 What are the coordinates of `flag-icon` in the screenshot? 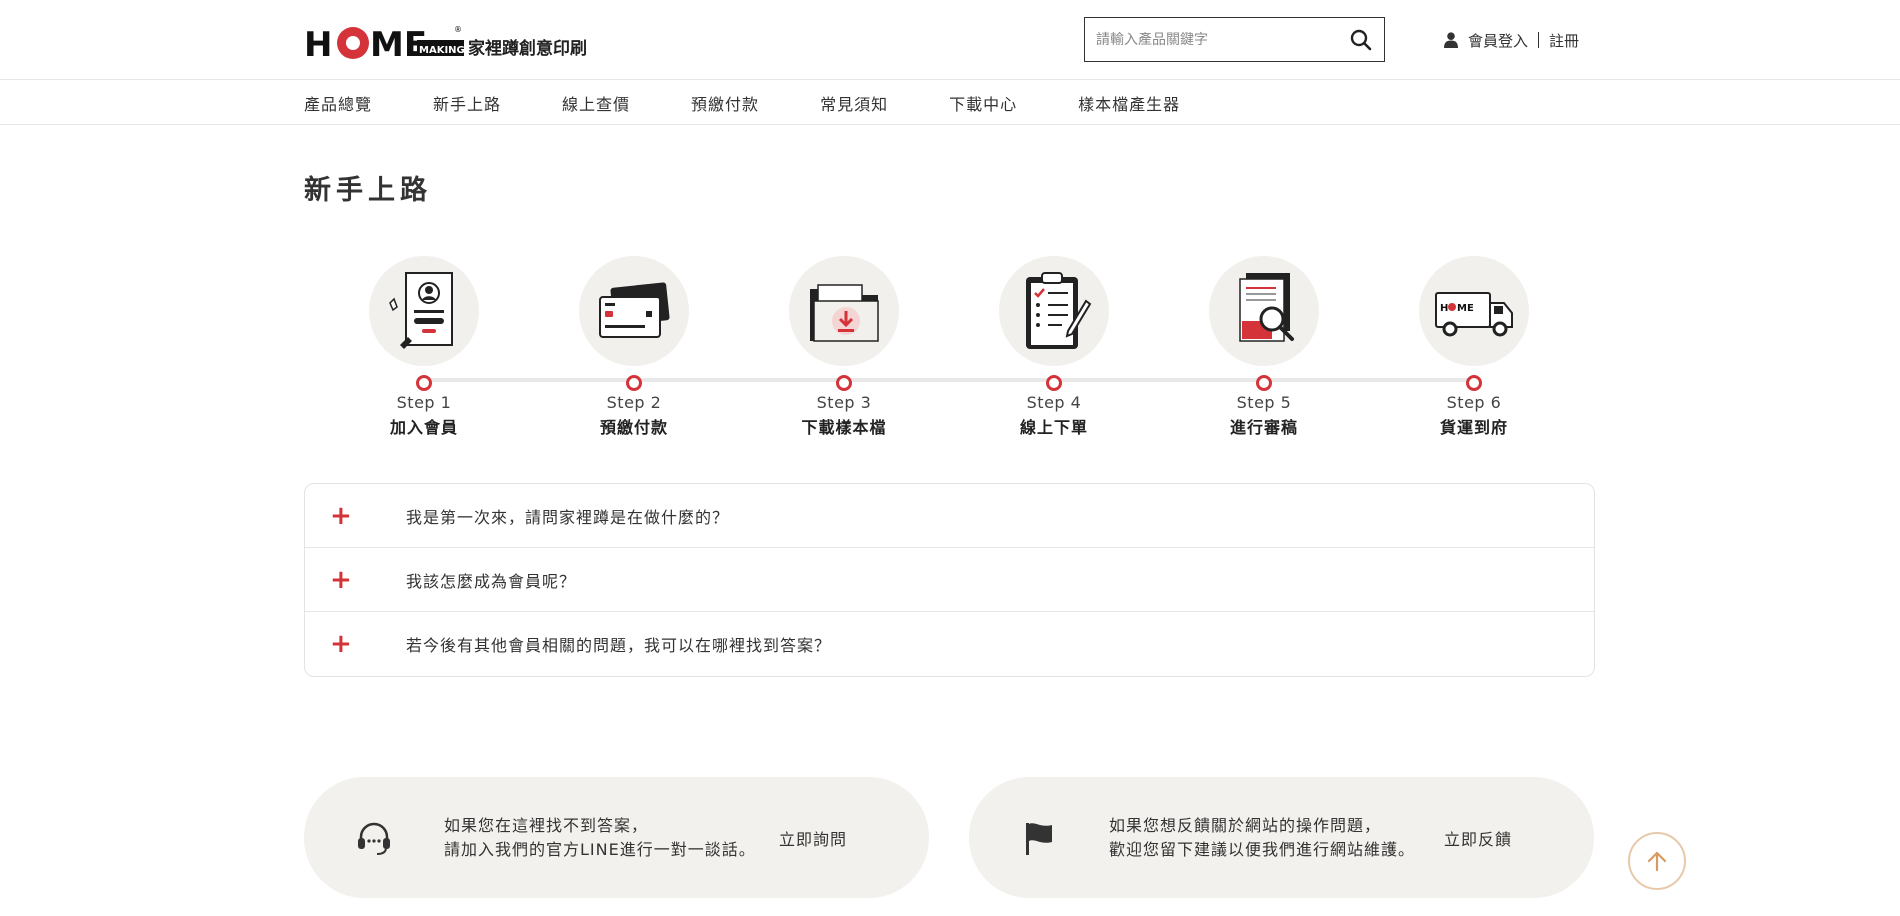 It's located at (1039, 838).